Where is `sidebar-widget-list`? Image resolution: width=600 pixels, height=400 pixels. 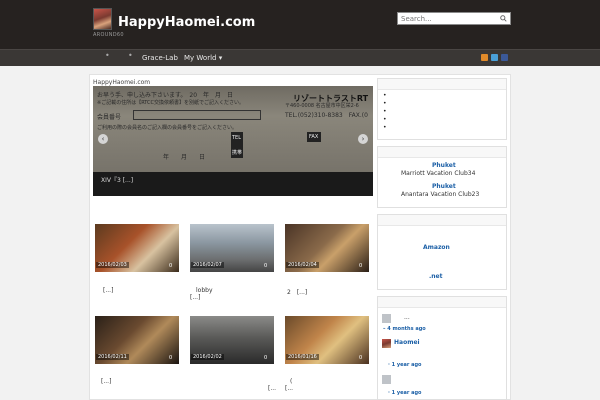 sidebar-widget-list is located at coordinates (442, 109).